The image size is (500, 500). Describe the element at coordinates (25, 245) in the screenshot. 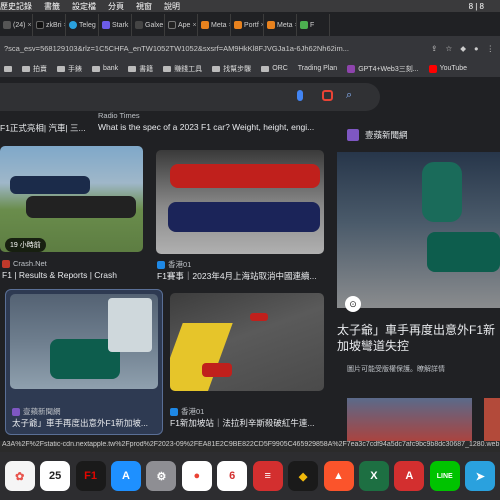

I see `time-badge: 19 小時前` at that location.